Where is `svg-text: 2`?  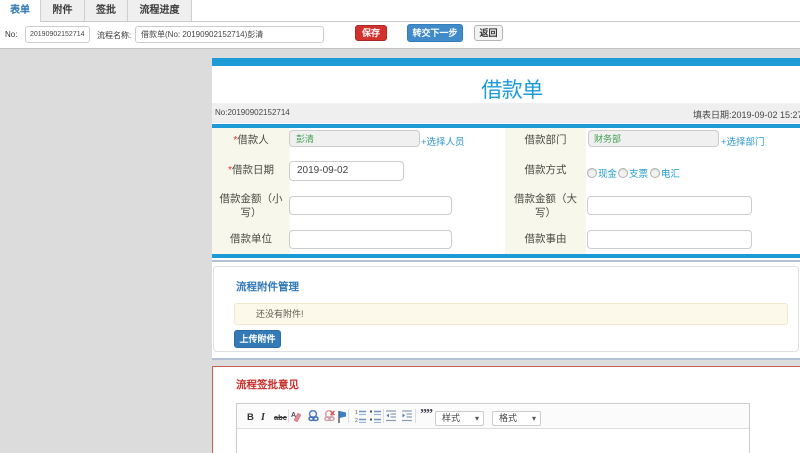 svg-text: 2 is located at coordinates (356, 420).